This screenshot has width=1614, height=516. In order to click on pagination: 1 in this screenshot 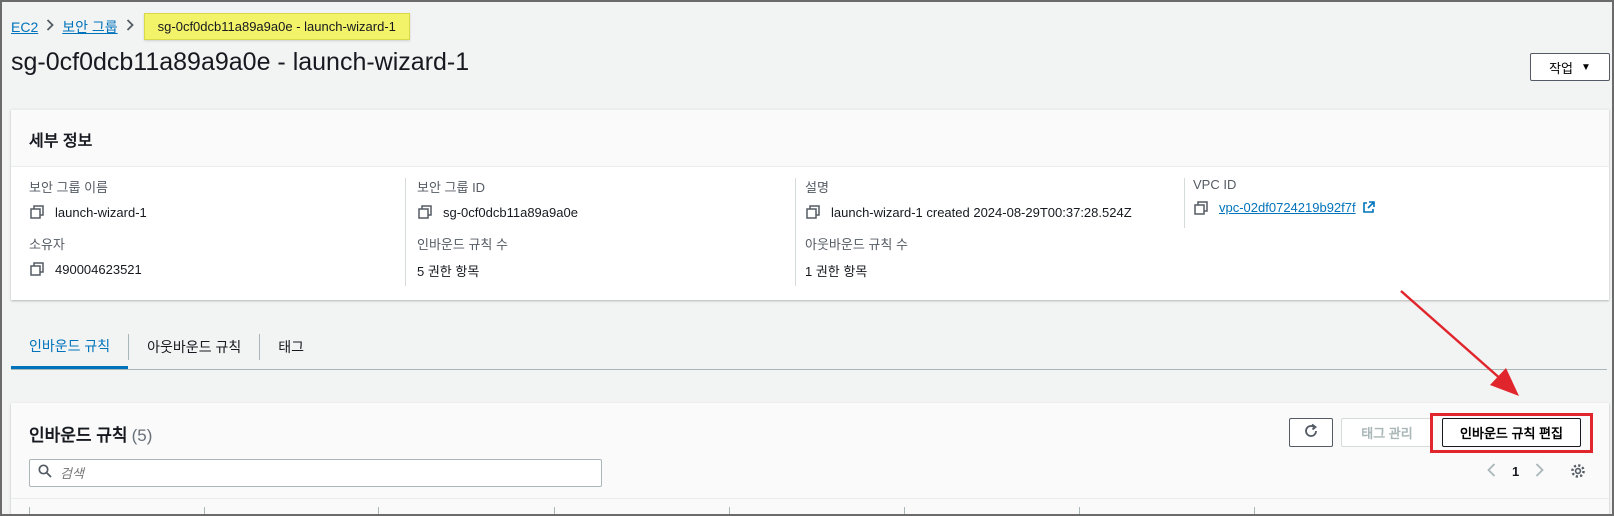, I will do `click(1516, 471)`.